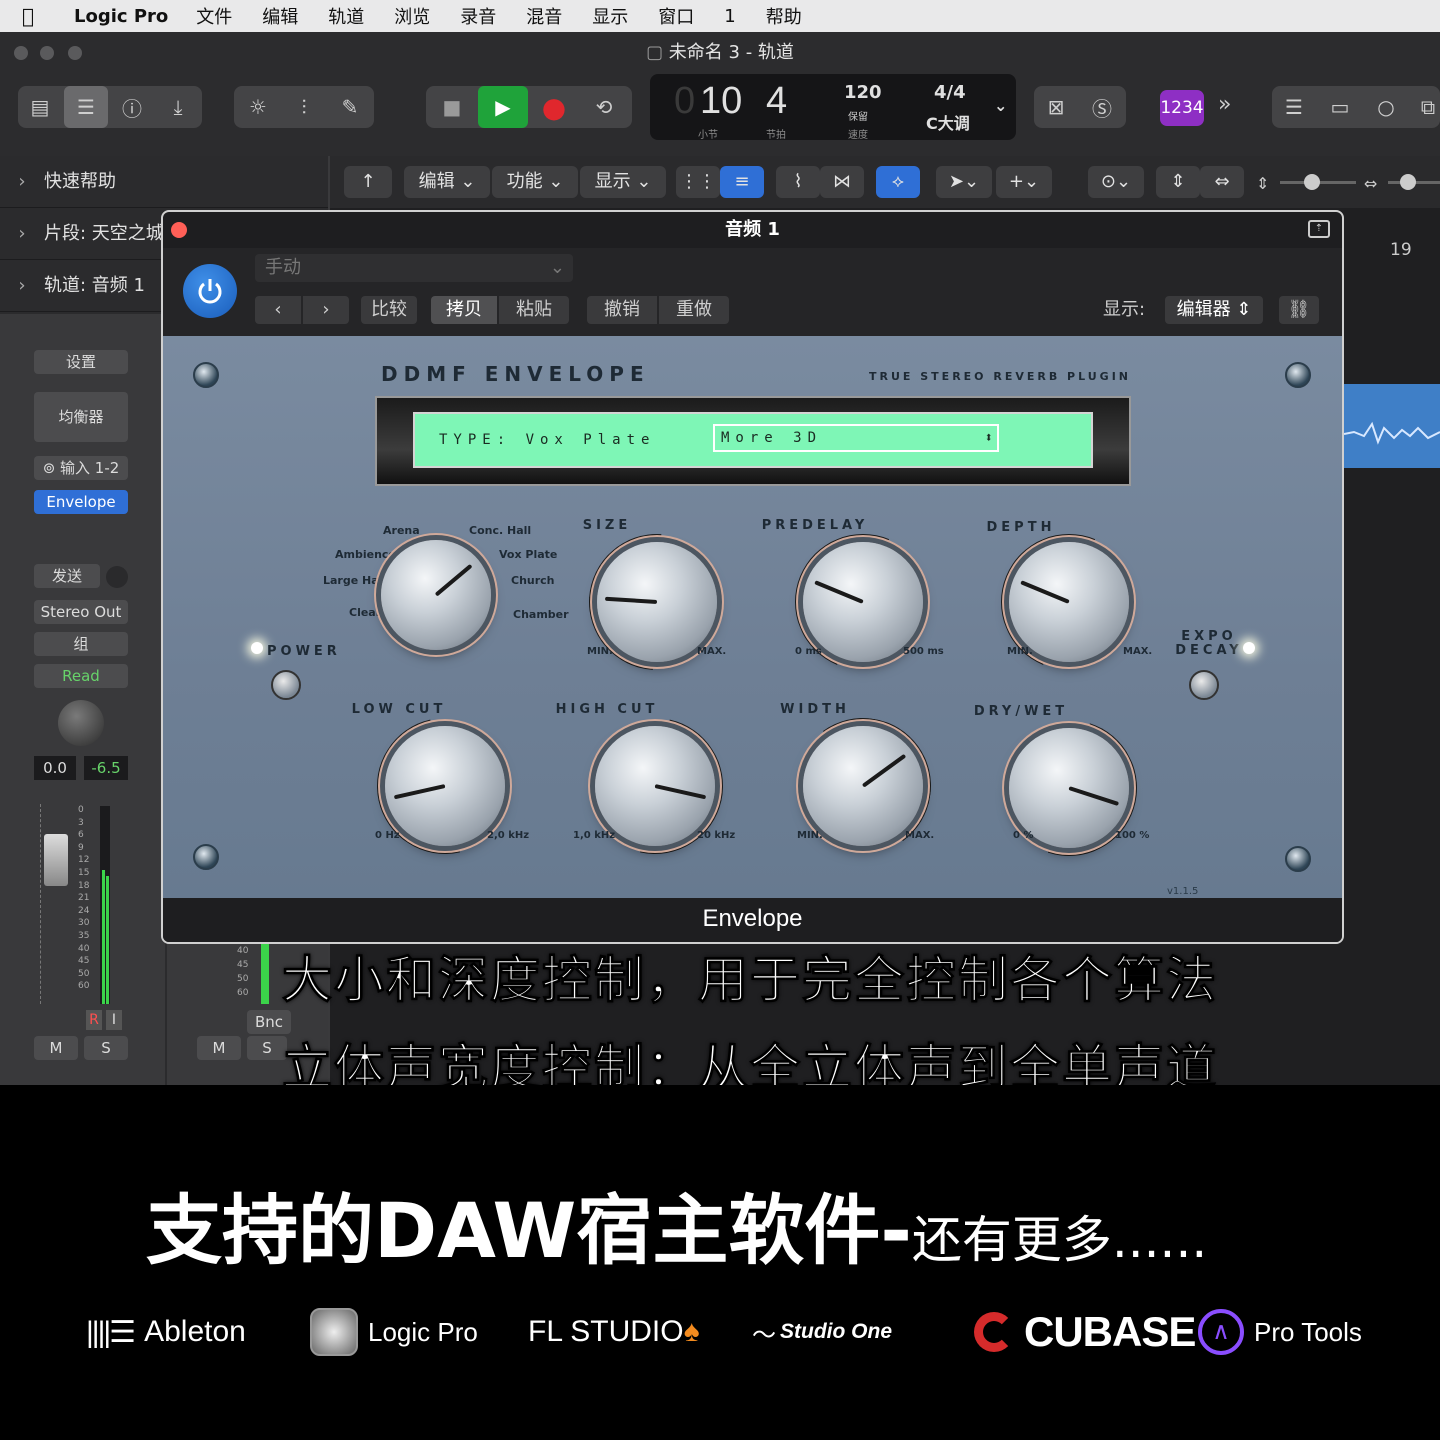  Describe the element at coordinates (40, 107) in the screenshot. I see `library-icon: ▤` at that location.